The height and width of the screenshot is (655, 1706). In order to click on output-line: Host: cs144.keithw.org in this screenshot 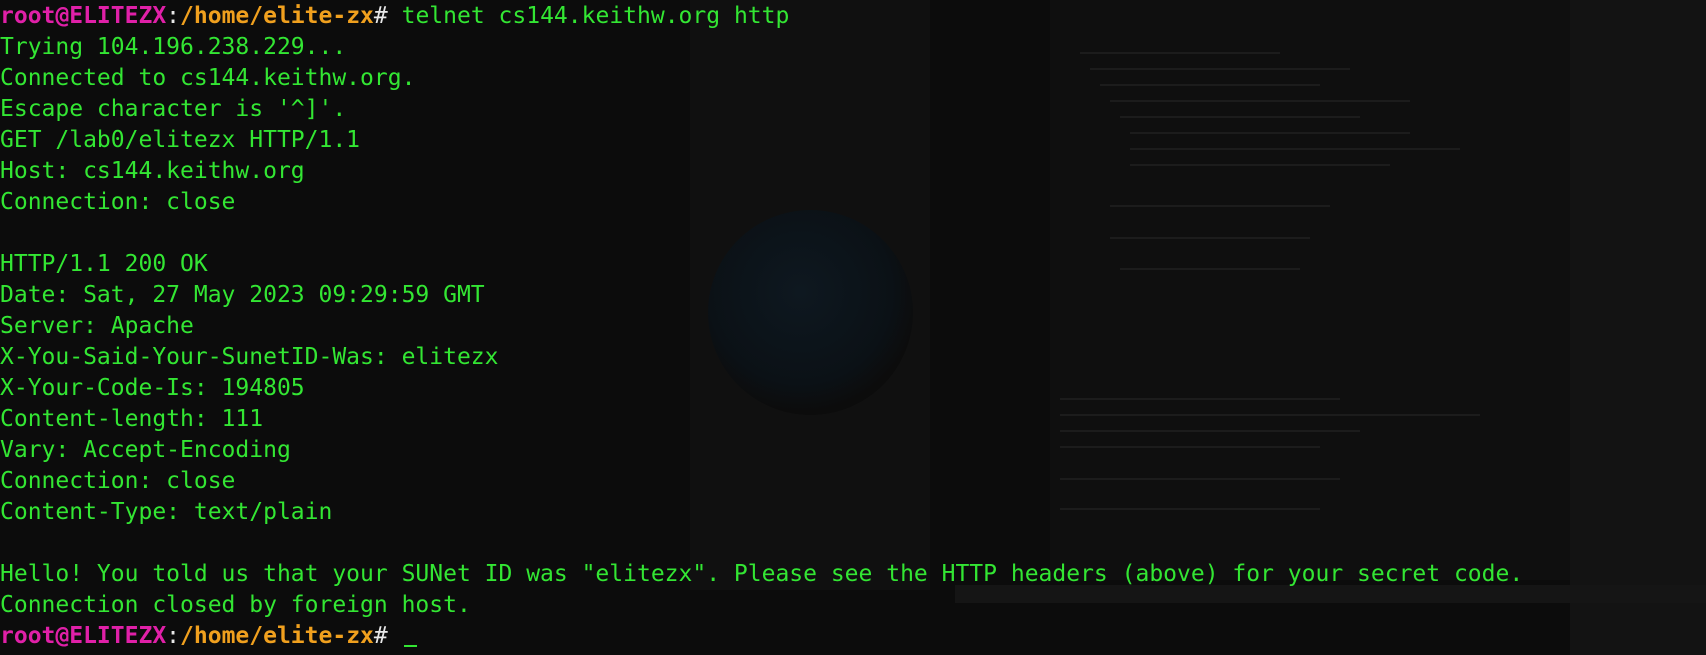, I will do `click(152, 171)`.